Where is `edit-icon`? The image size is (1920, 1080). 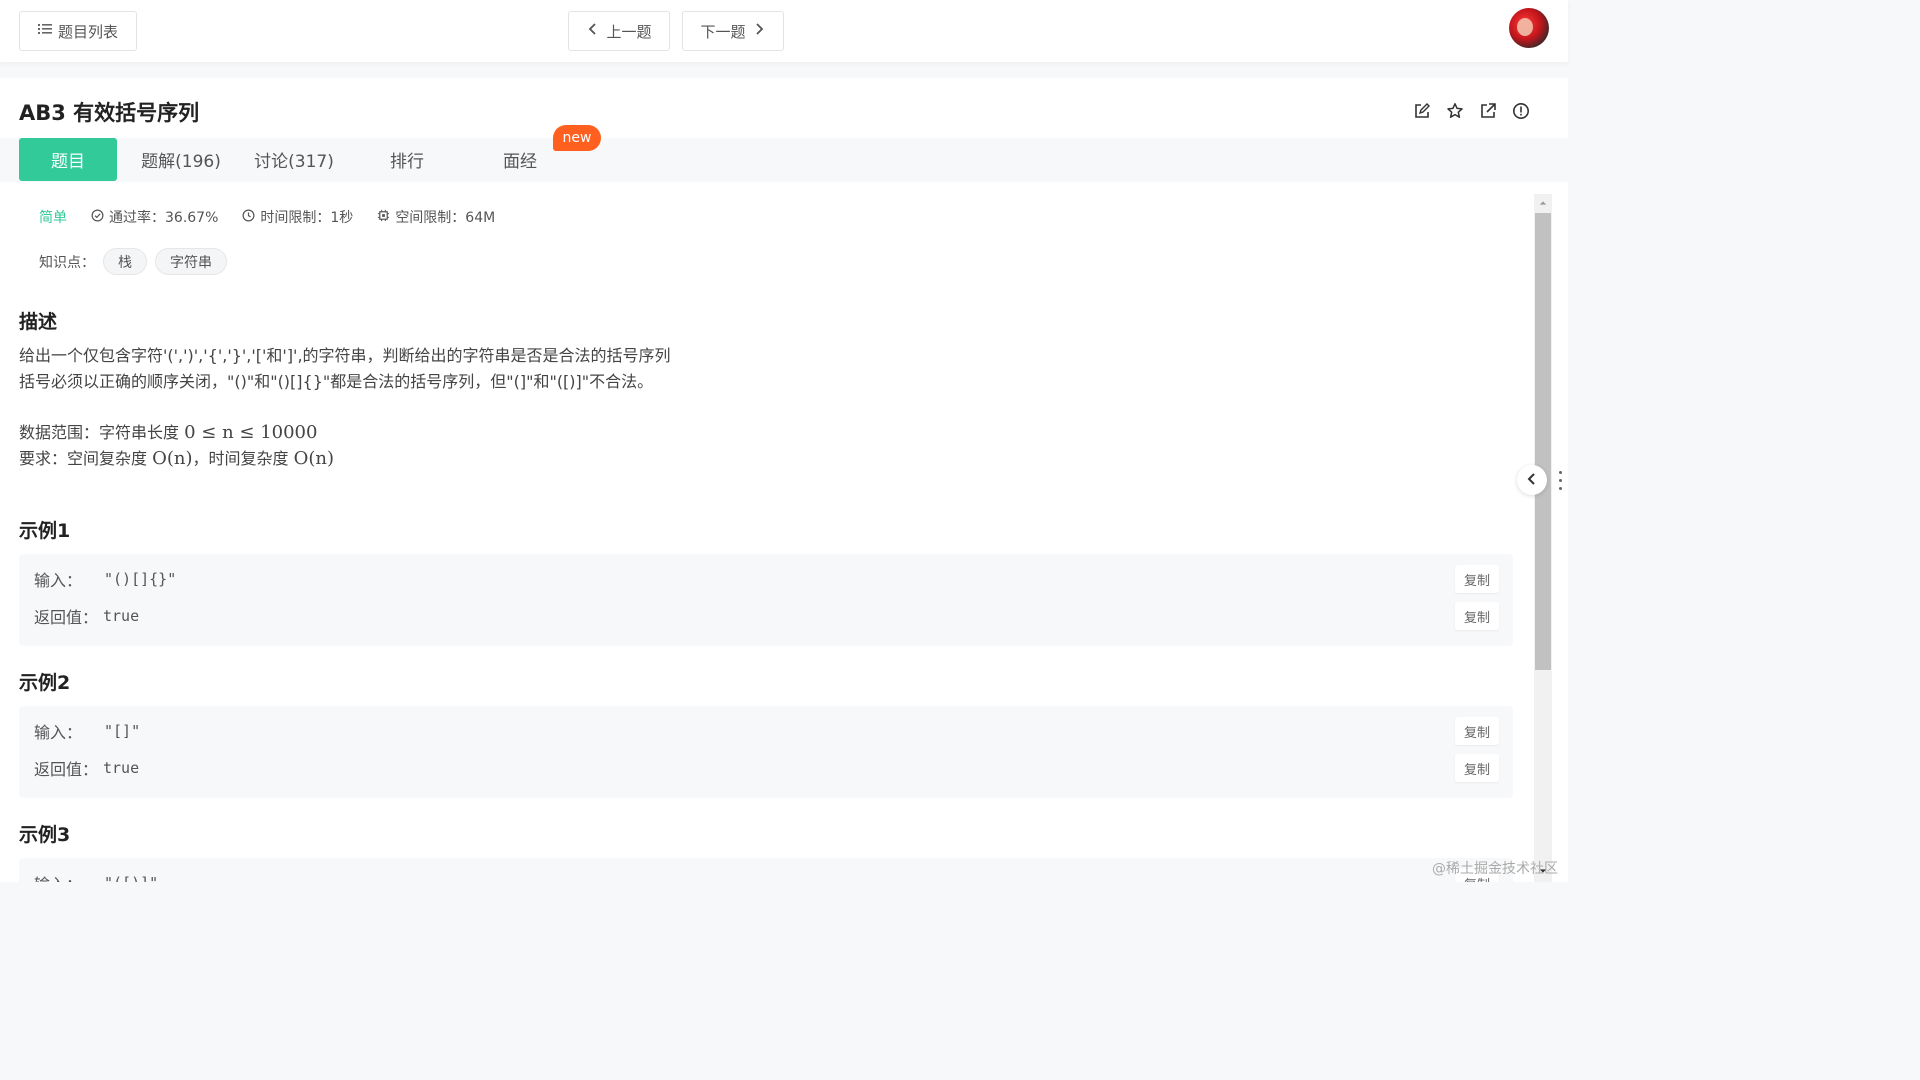
edit-icon is located at coordinates (1422, 111).